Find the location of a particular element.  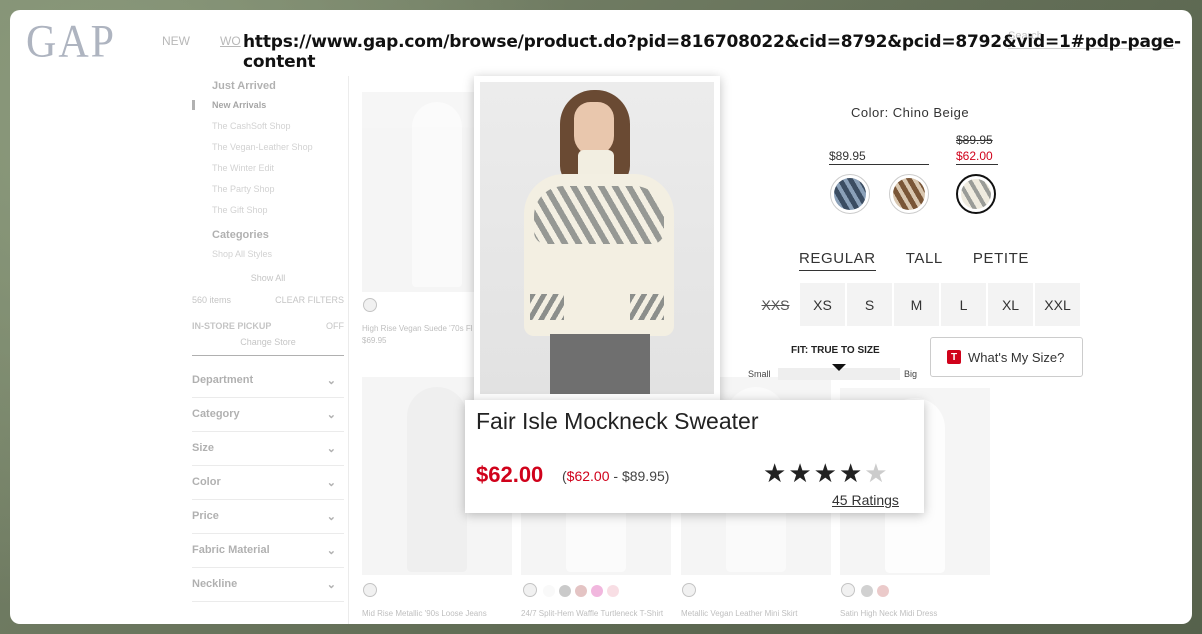

in-store-pickup-label: IN-STORE PICKUP is located at coordinates (232, 326).